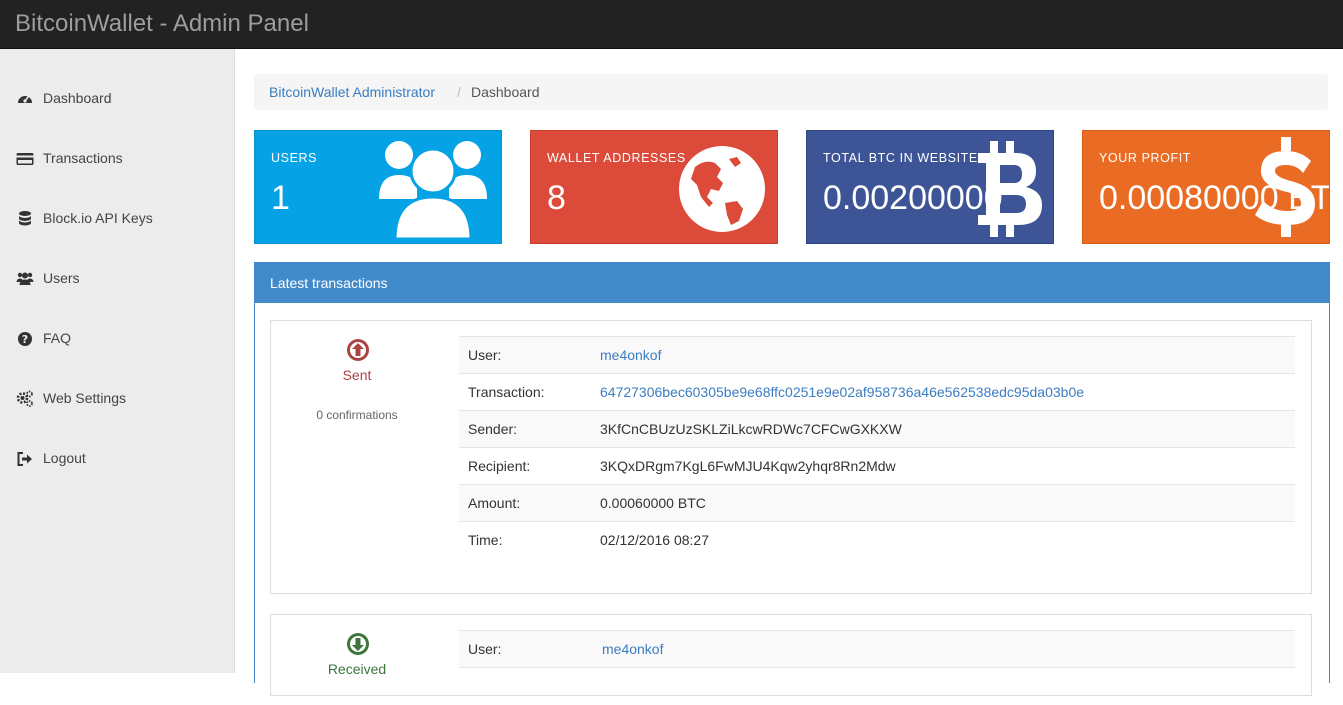 The height and width of the screenshot is (705, 1343). What do you see at coordinates (83, 158) in the screenshot?
I see `sidebar-item-label: Transactions` at bounding box center [83, 158].